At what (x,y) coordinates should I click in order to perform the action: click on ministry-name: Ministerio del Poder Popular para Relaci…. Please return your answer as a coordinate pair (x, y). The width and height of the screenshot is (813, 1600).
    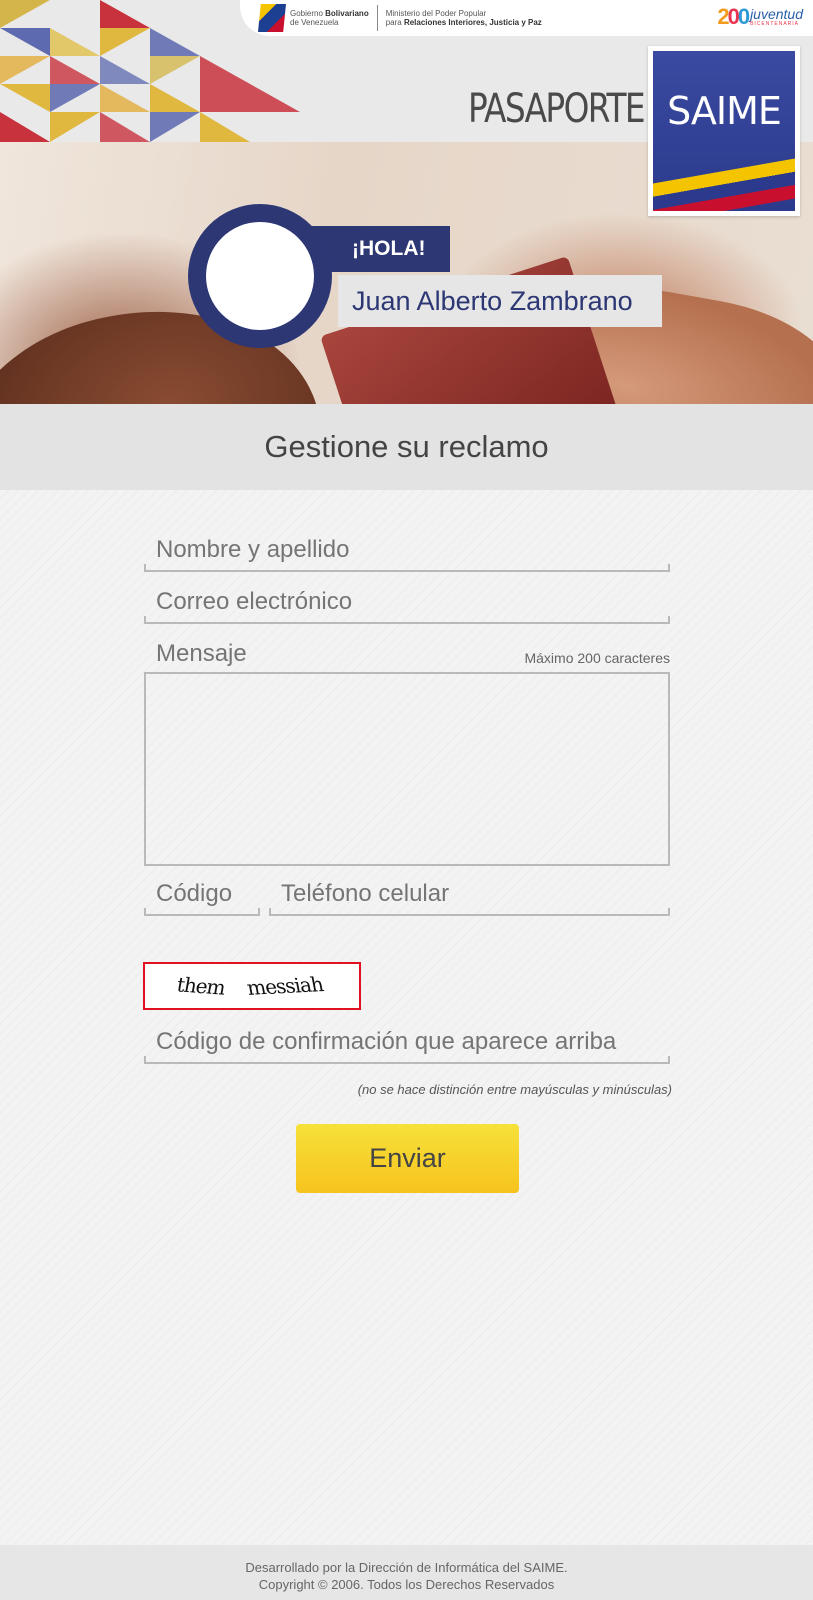
    Looking at the image, I should click on (463, 18).